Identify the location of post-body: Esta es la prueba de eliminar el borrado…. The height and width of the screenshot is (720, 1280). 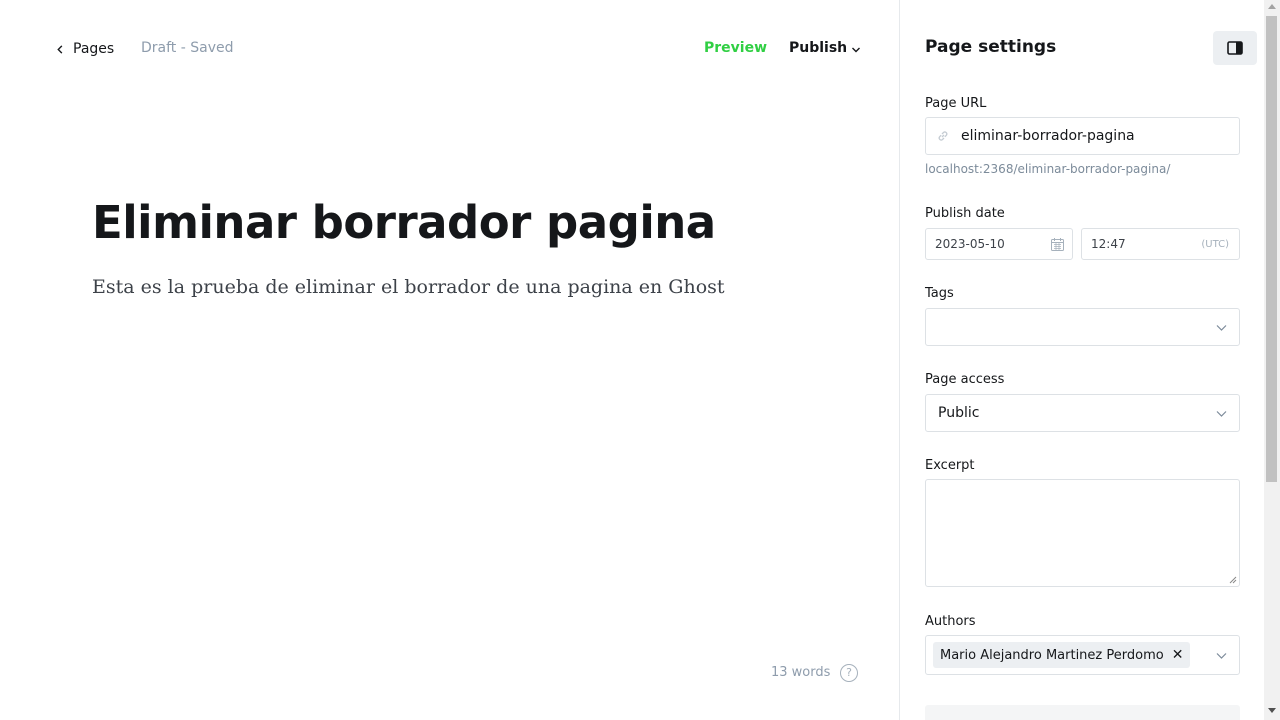
(408, 287).